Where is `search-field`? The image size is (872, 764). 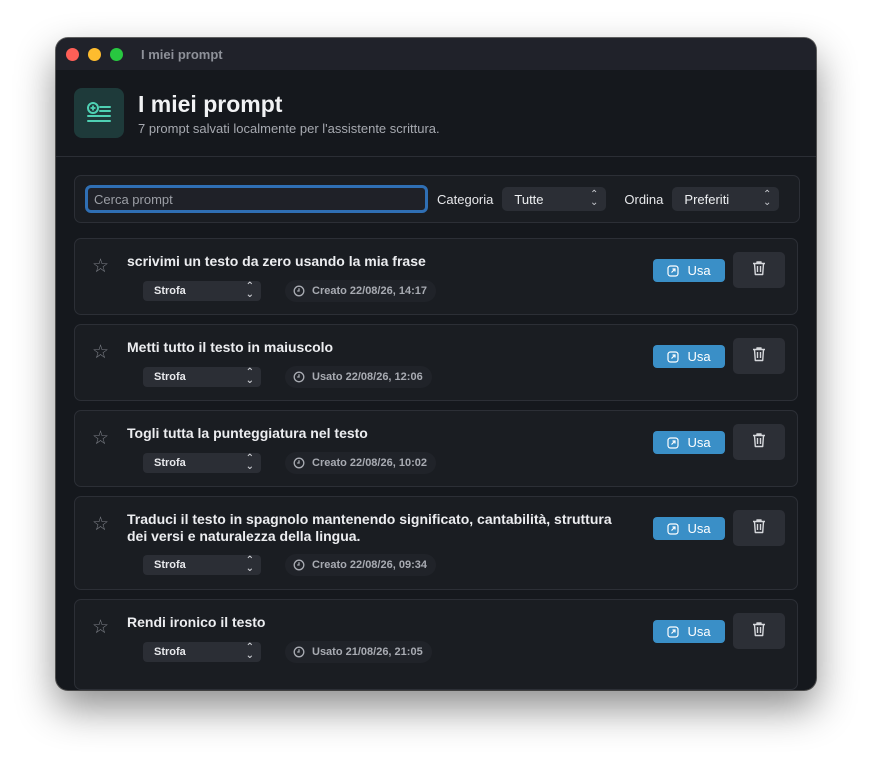
search-field is located at coordinates (256, 199).